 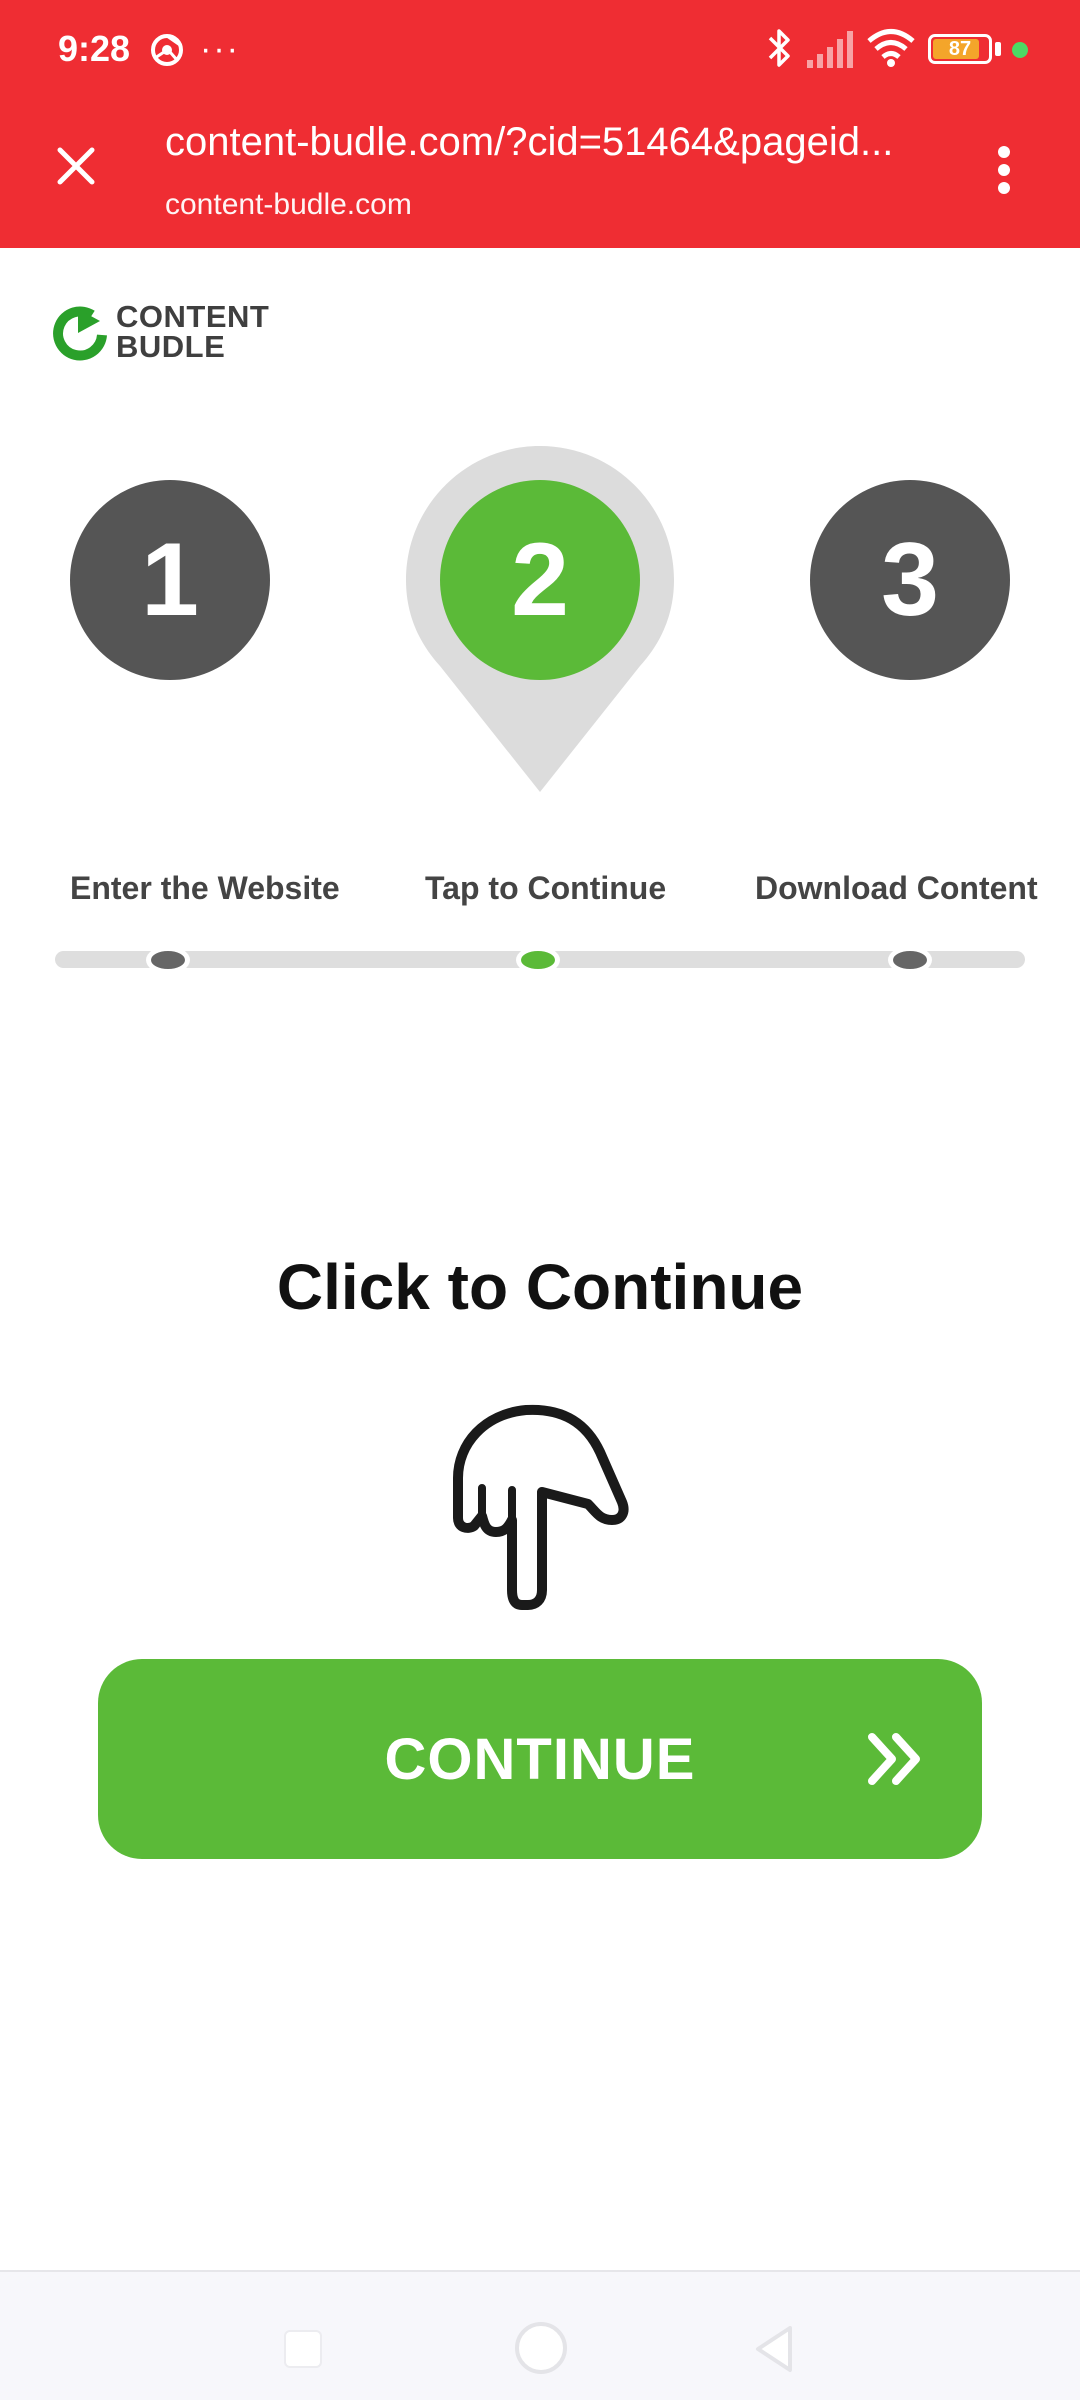 I want to click on menu-button, so click(x=1004, y=170).